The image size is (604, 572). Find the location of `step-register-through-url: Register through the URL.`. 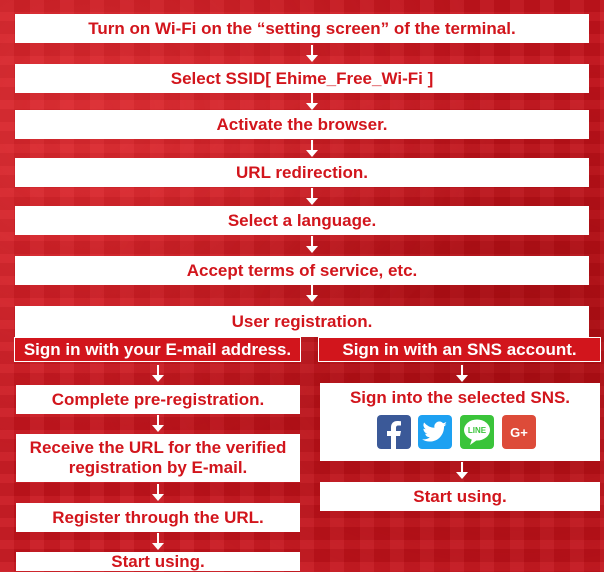

step-register-through-url: Register through the URL. is located at coordinates (158, 517).